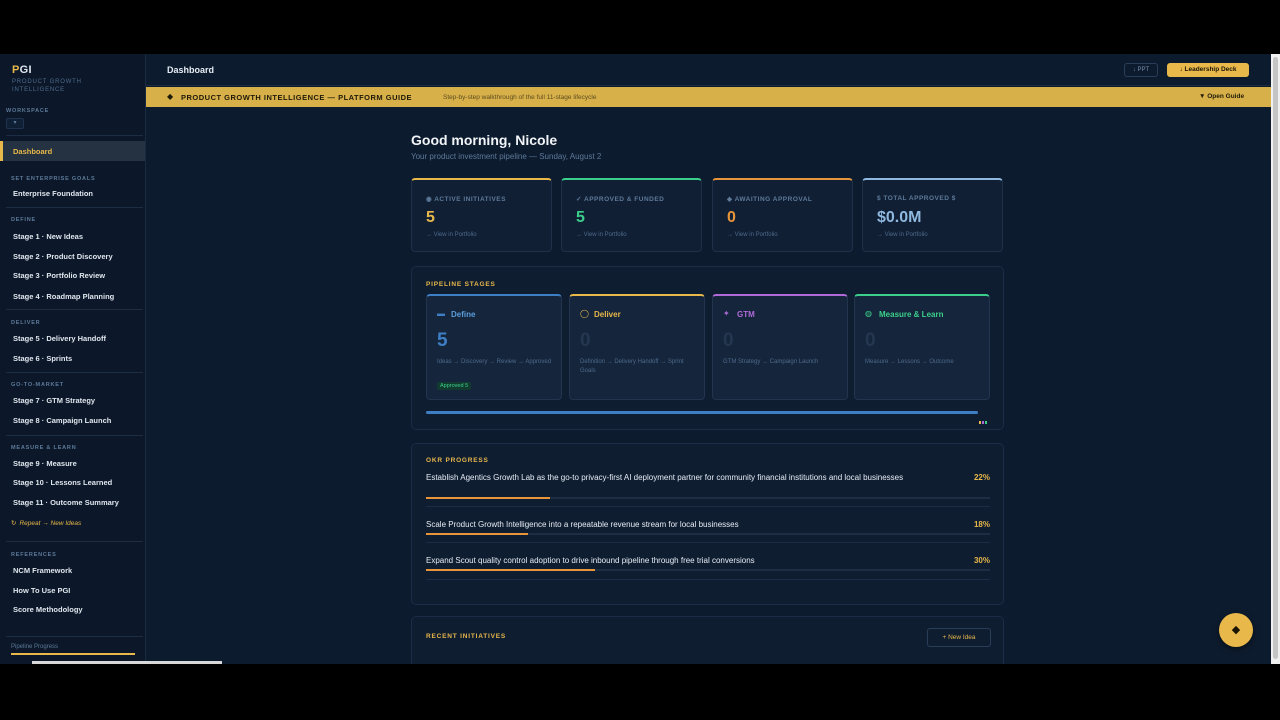  What do you see at coordinates (770, 199) in the screenshot?
I see `stat-label: ◆ AWAITING APPROVAL` at bounding box center [770, 199].